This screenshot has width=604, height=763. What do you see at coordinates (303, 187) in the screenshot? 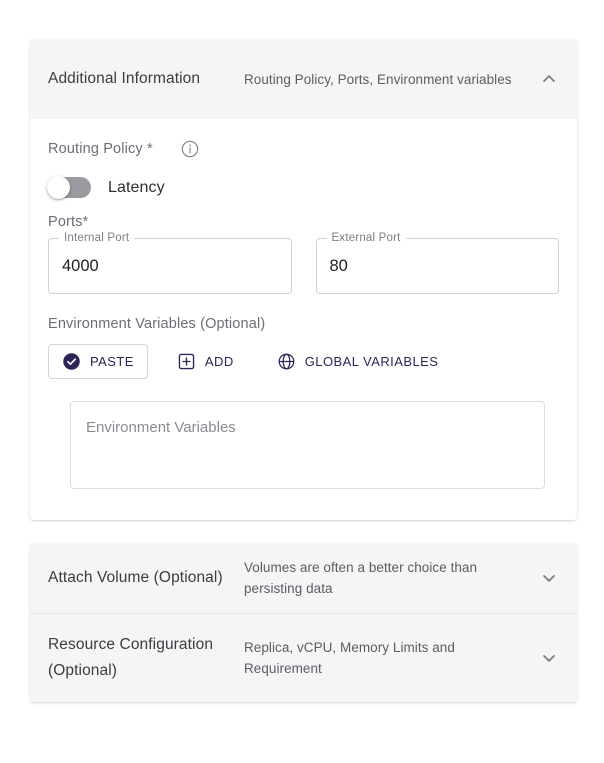
I see `latency-switch-row: Latency` at bounding box center [303, 187].